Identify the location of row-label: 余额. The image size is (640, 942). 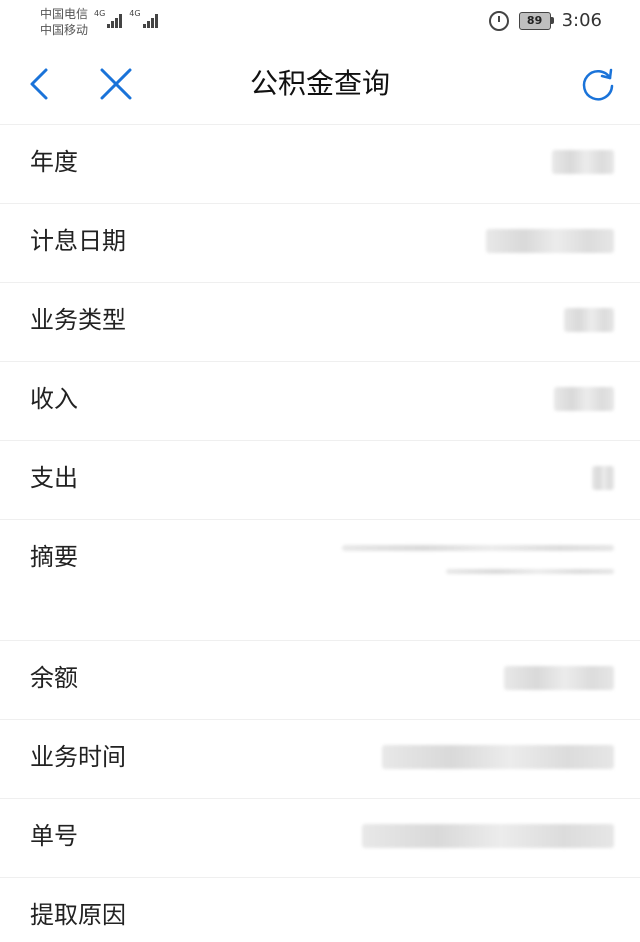
(54, 678).